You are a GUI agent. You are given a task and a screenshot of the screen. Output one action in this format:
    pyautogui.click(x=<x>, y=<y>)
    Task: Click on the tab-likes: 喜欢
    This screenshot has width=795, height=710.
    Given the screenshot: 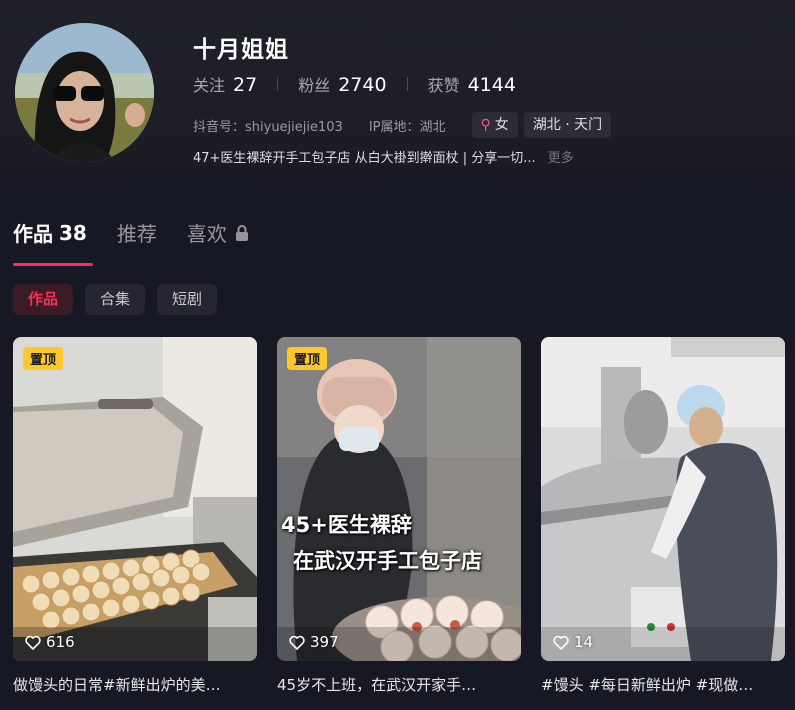 What is the action you would take?
    pyautogui.click(x=218, y=232)
    